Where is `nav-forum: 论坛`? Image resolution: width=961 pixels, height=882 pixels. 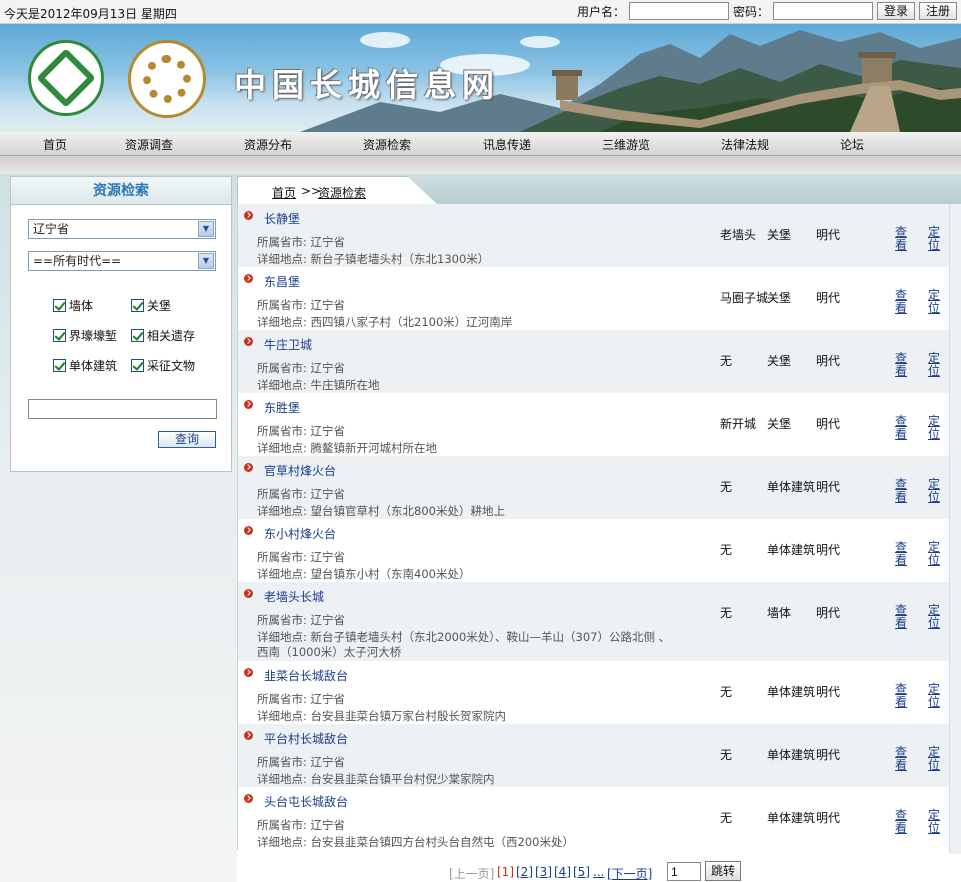
nav-forum: 论坛 is located at coordinates (852, 144).